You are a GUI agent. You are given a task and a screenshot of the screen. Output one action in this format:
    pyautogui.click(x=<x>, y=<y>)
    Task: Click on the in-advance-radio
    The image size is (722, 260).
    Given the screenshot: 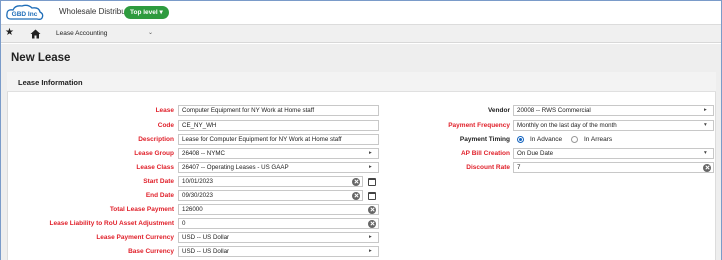 What is the action you would take?
    pyautogui.click(x=520, y=139)
    